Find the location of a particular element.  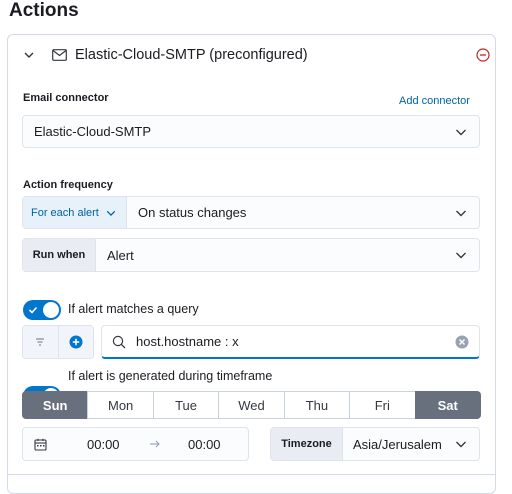

action-panel-header: Elastic-Cloud-SMTP (preconfigured) is located at coordinates (251, 57).